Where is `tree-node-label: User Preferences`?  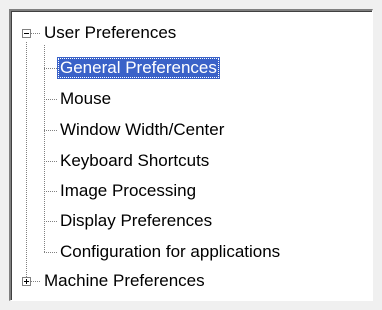 tree-node-label: User Preferences is located at coordinates (110, 32).